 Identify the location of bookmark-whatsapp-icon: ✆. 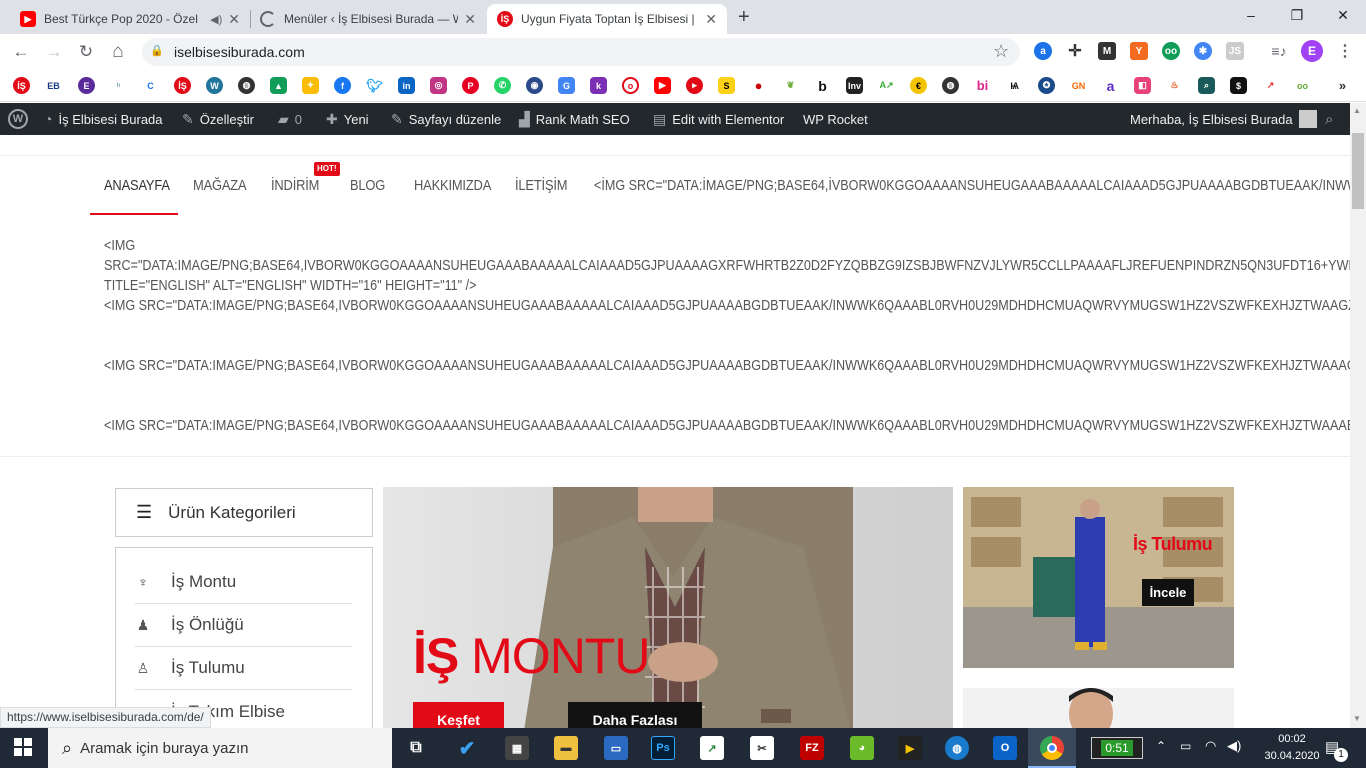
(502, 85).